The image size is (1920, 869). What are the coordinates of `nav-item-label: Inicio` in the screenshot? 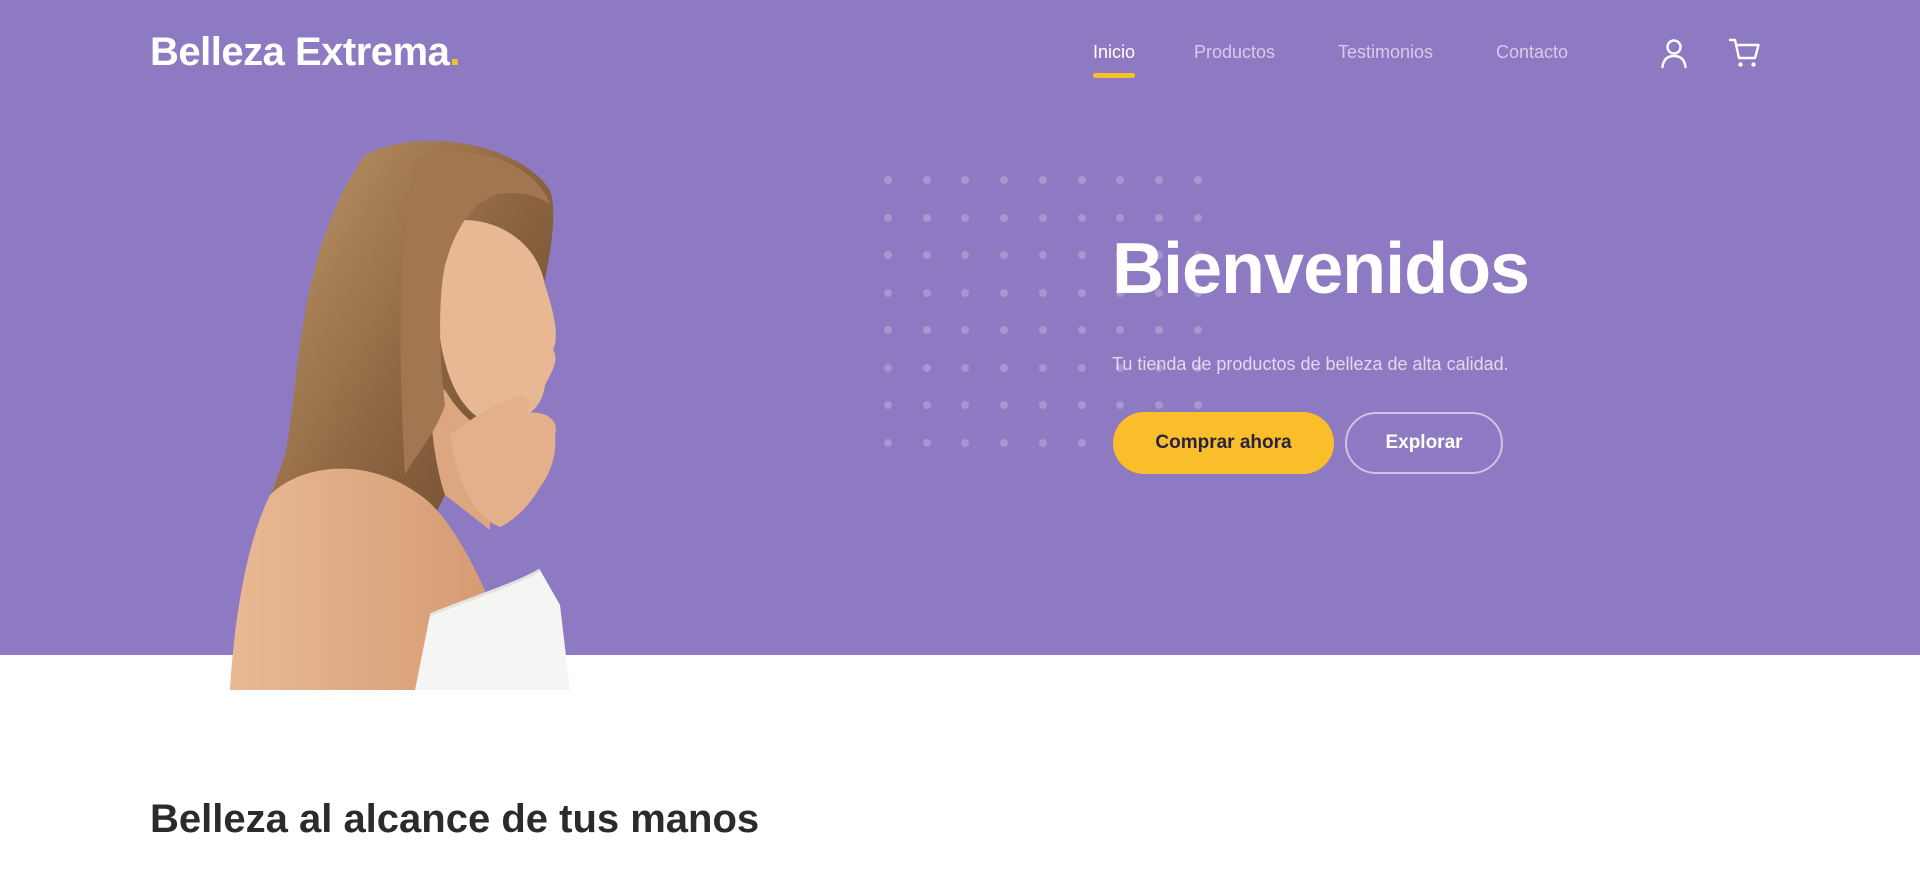 It's located at (1114, 52).